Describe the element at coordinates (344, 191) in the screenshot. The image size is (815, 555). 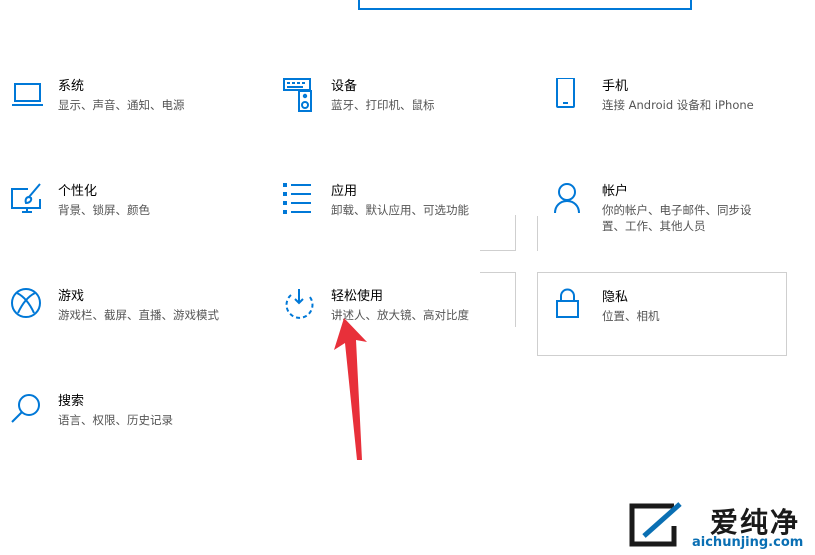
I see `tile-title: 应用` at that location.